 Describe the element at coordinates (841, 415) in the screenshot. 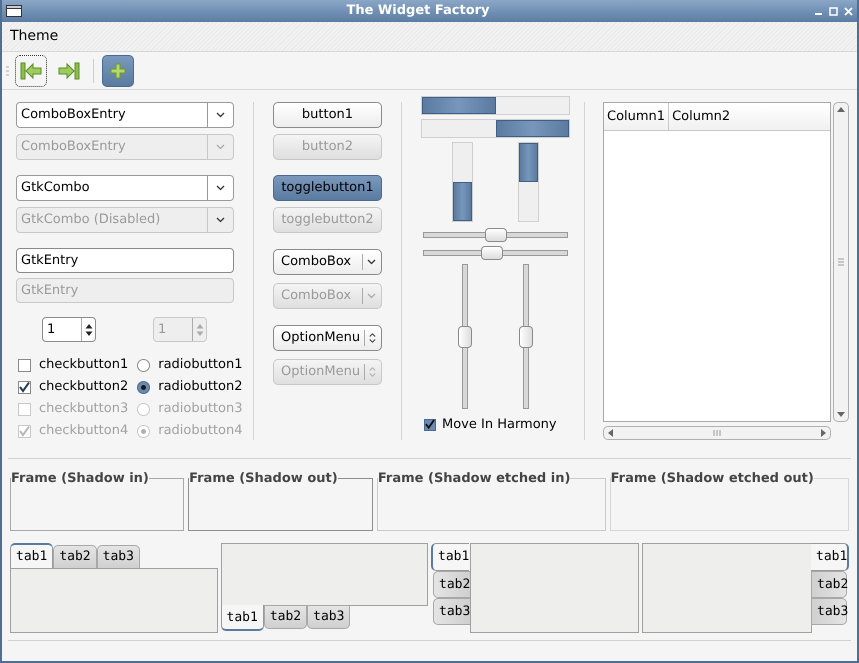

I see `scroll-down-icon` at that location.